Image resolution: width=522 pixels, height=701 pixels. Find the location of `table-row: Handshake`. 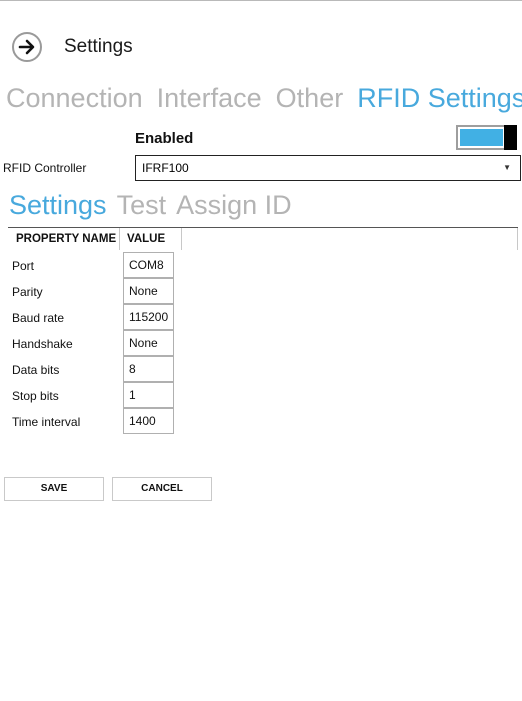

table-row: Handshake is located at coordinates (100, 343).